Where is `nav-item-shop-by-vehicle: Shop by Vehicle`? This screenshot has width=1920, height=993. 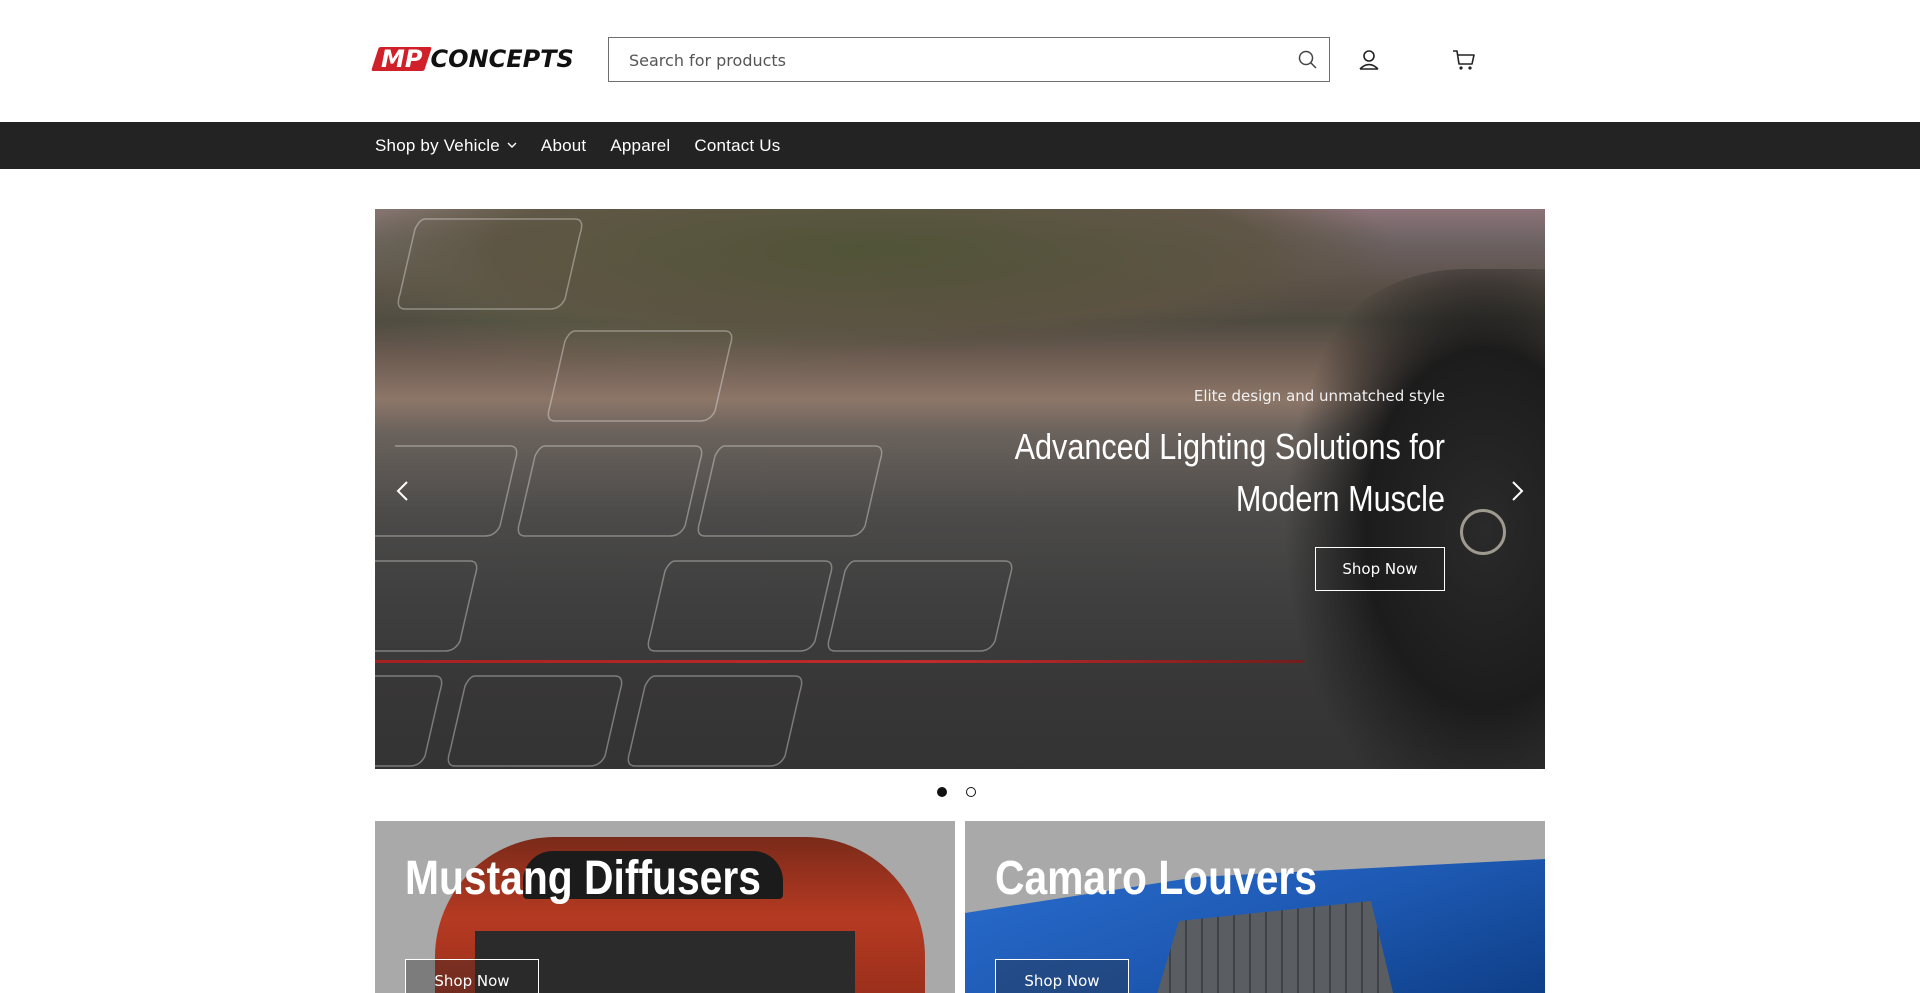 nav-item-shop-by-vehicle: Shop by Vehicle is located at coordinates (446, 146).